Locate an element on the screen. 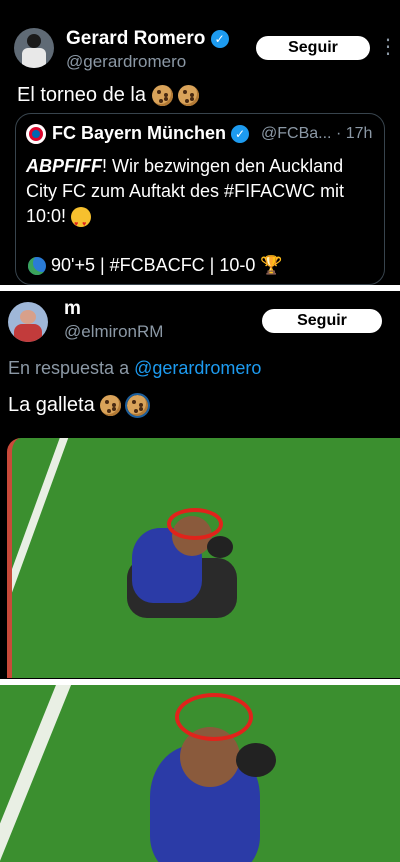  quoted-author-name: FC Bayern München ✓ is located at coordinates (151, 133).